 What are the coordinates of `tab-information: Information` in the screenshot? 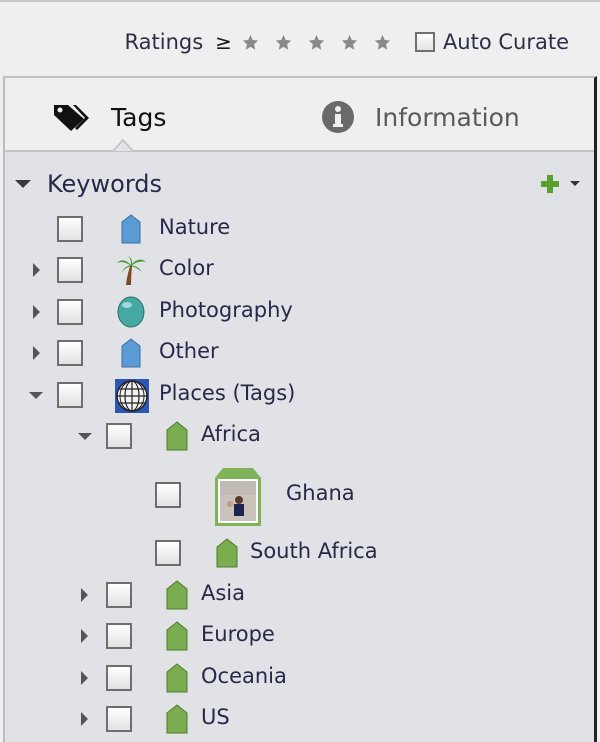 It's located at (420, 117).